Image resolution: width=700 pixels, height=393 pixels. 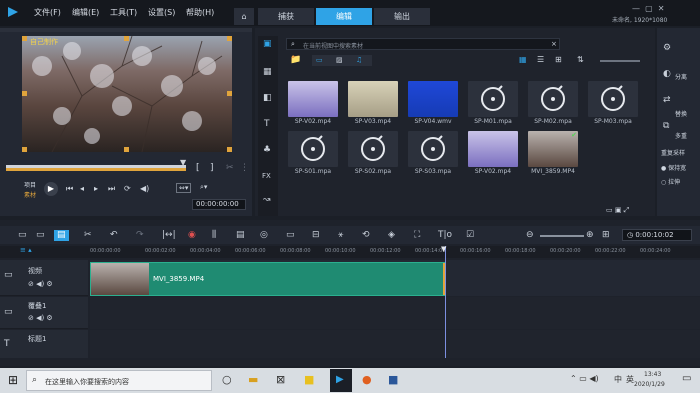 What do you see at coordinates (85, 12) in the screenshot?
I see `menu-edit: 编辑(E)` at bounding box center [85, 12].